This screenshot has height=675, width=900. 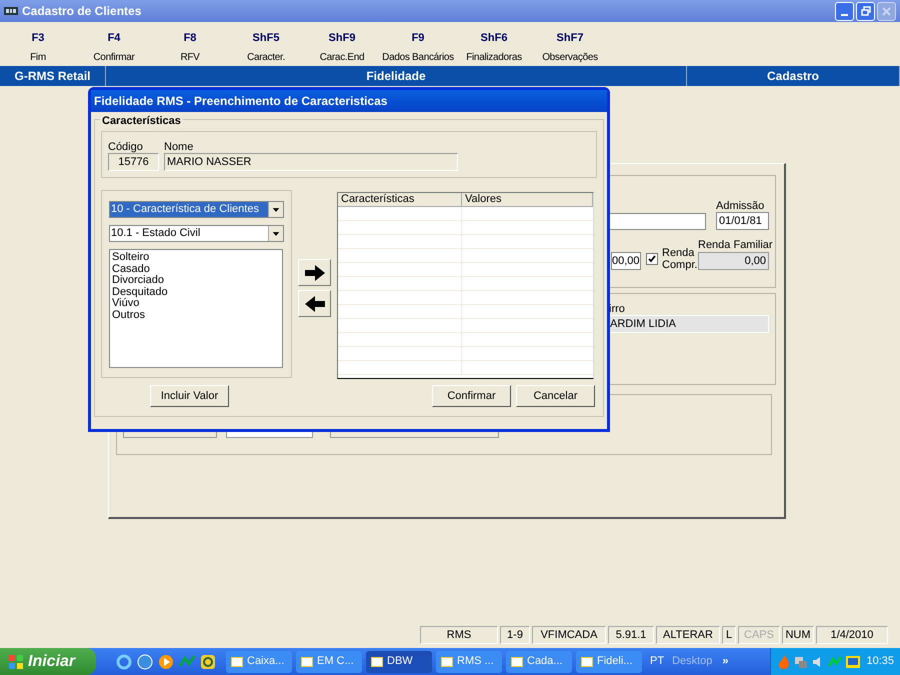 I want to click on dialog-button: Cancelar, so click(x=555, y=396).